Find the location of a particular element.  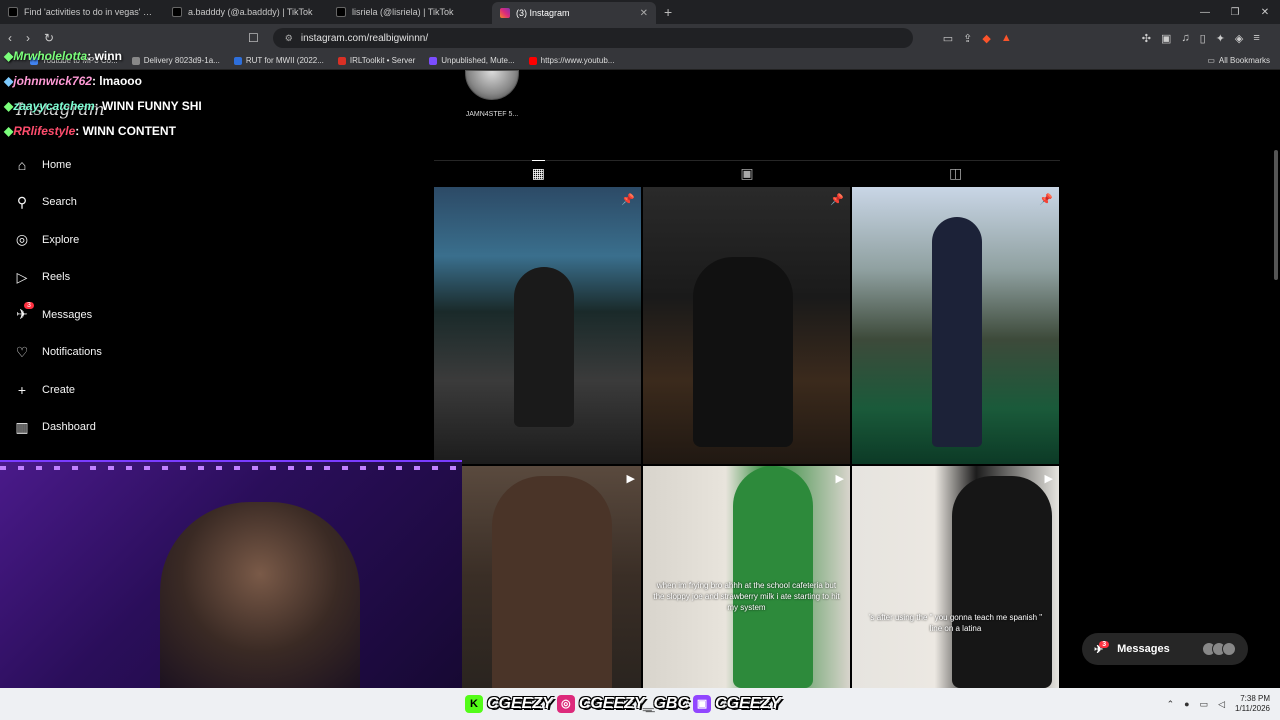

profile-tabs: ▦ ▣ ◫ is located at coordinates (747, 173).